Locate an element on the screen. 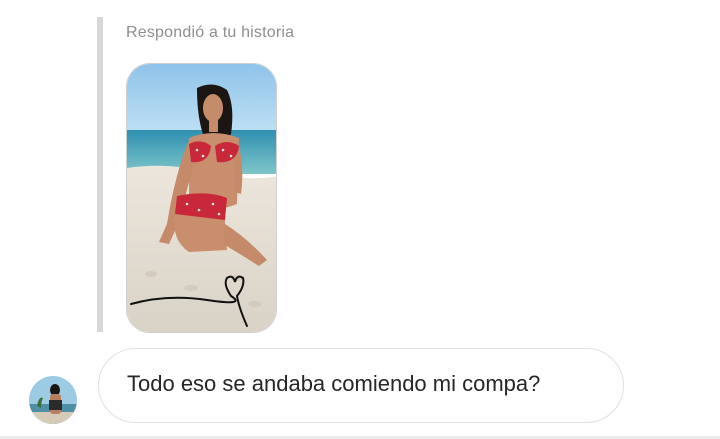 The width and height of the screenshot is (720, 439). message-text: Todo eso se andaba comiendo mi compa? is located at coordinates (334, 383).